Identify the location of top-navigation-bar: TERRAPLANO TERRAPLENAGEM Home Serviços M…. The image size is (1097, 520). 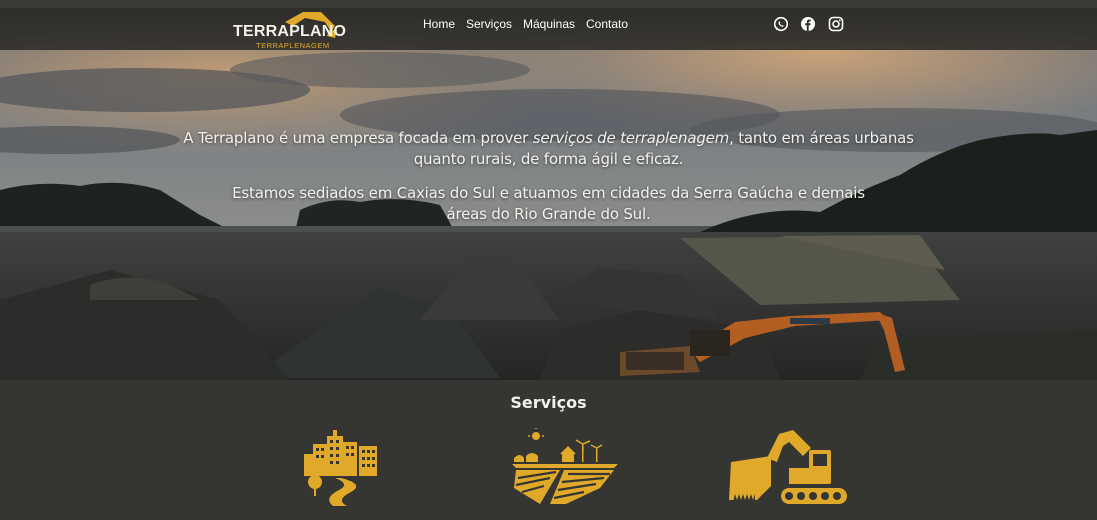
(548, 25).